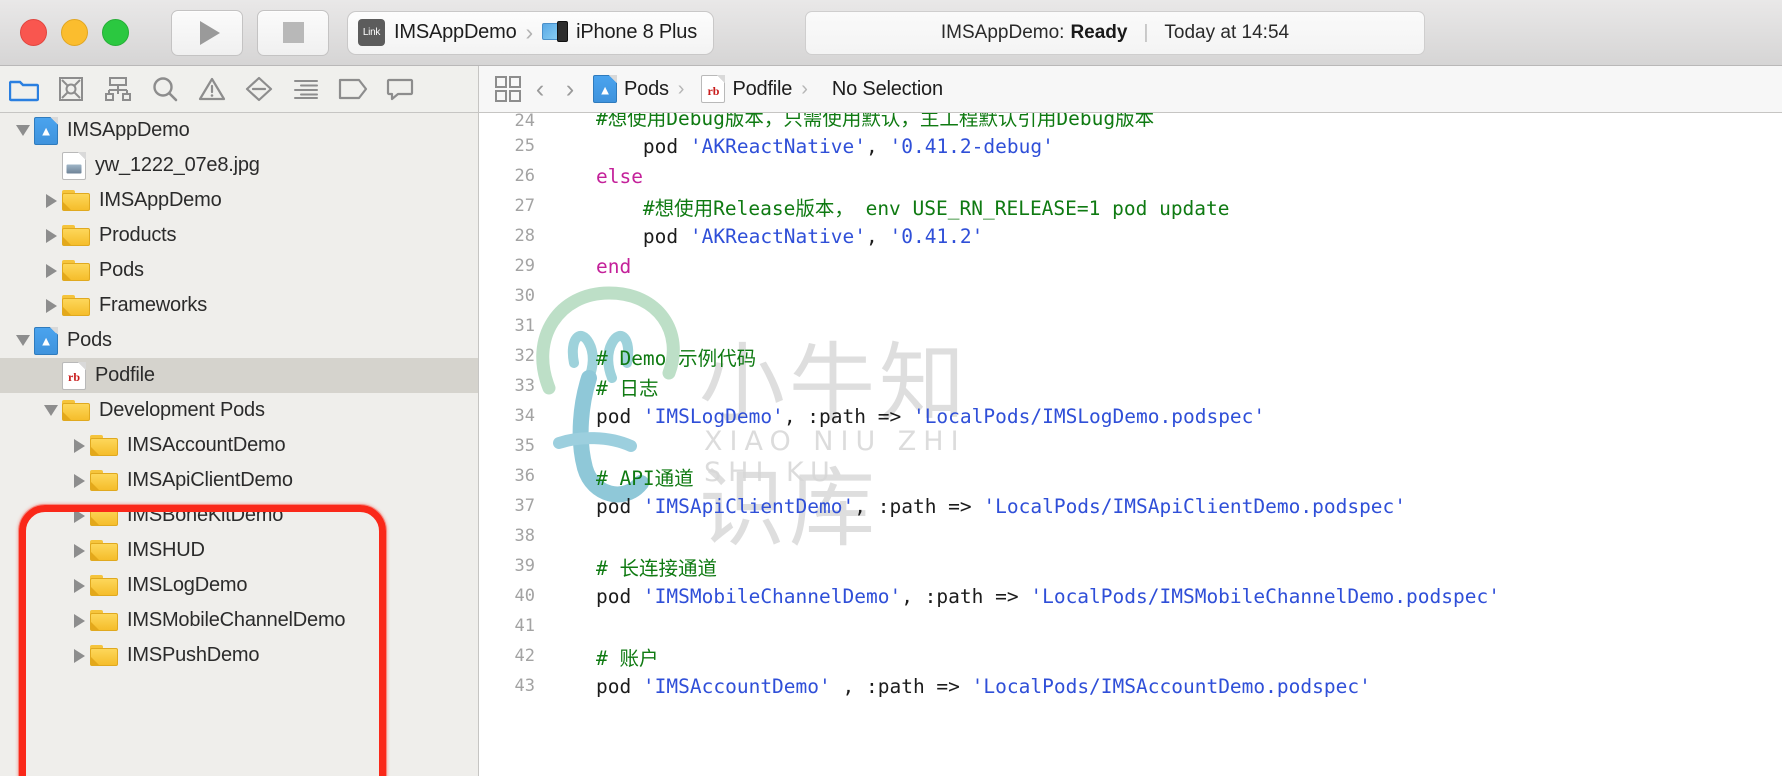  What do you see at coordinates (508, 89) in the screenshot?
I see `related-items-icon` at bounding box center [508, 89].